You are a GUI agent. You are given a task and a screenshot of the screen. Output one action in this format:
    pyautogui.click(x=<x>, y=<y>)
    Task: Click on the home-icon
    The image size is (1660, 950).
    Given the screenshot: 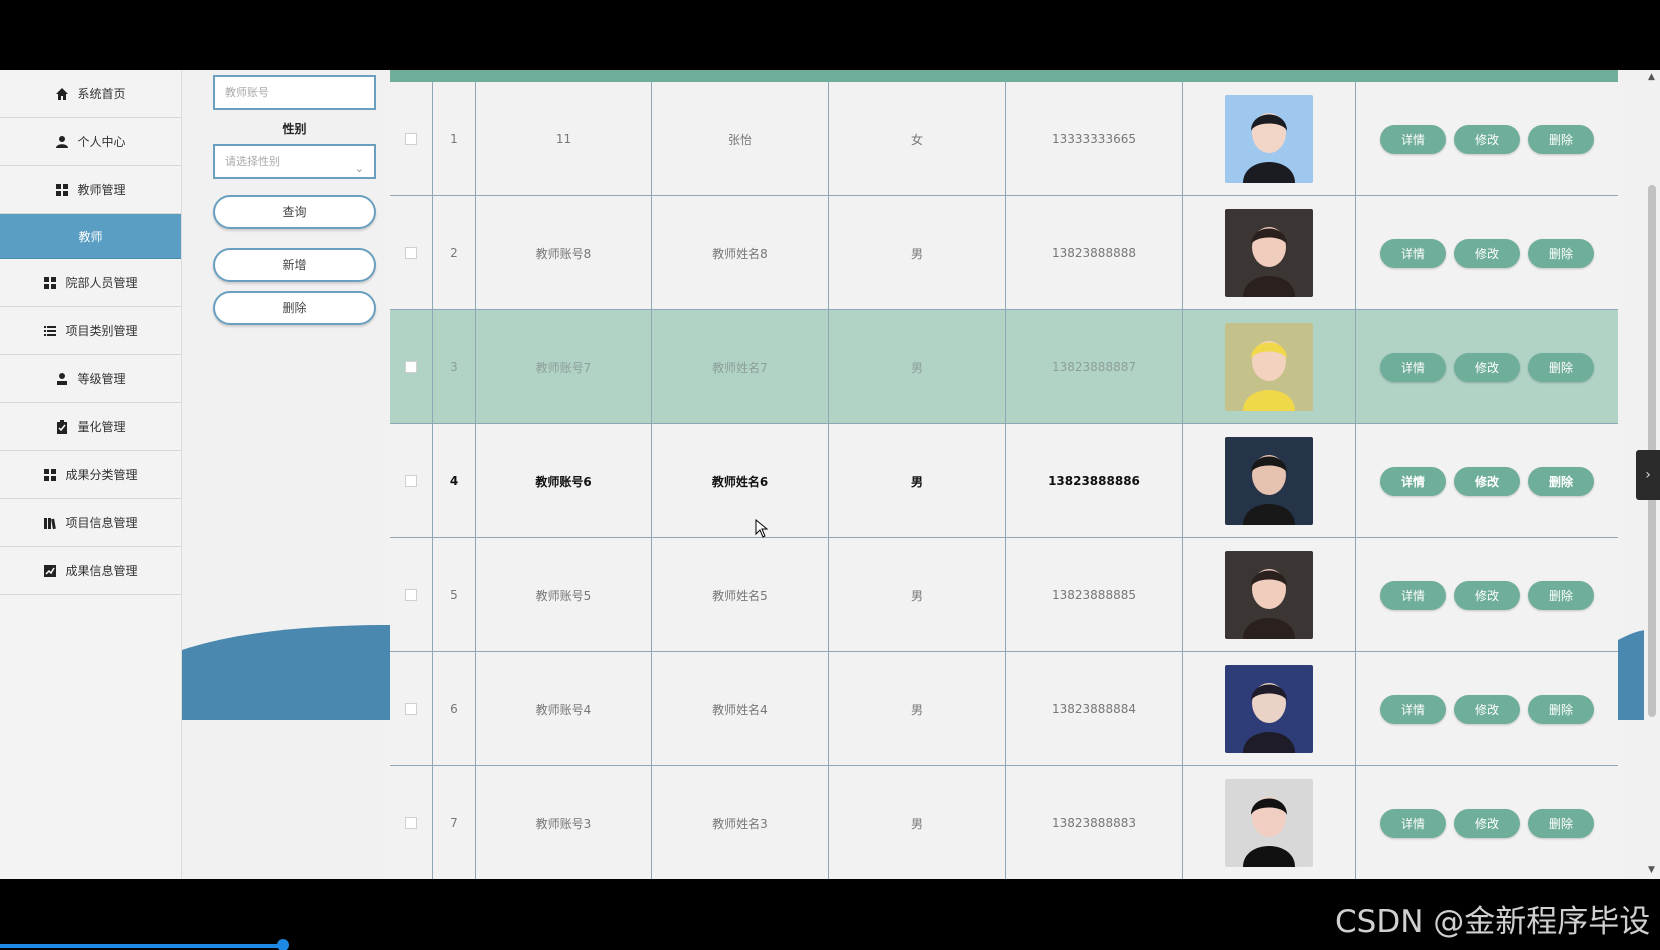 What is the action you would take?
    pyautogui.click(x=62, y=94)
    